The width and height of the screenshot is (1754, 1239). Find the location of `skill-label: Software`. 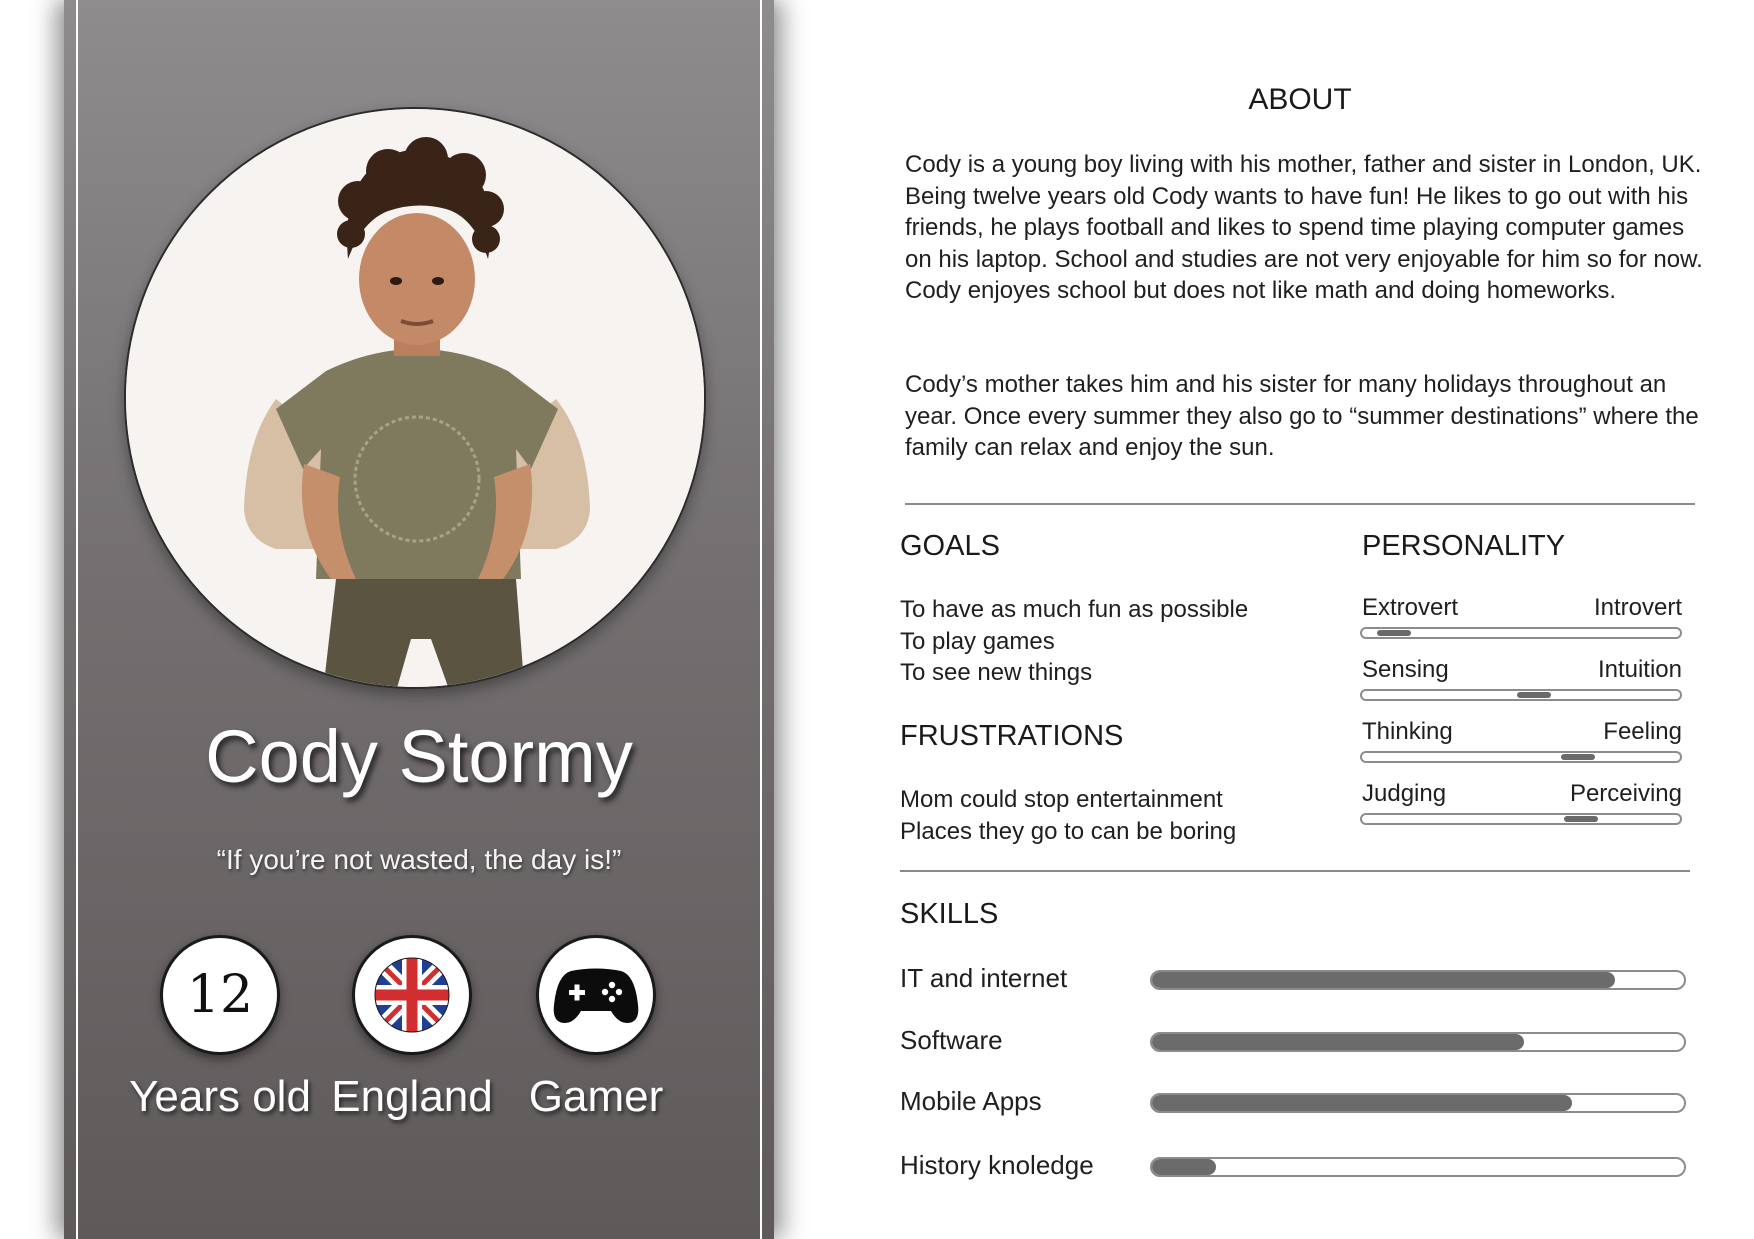

skill-label: Software is located at coordinates (951, 1040).